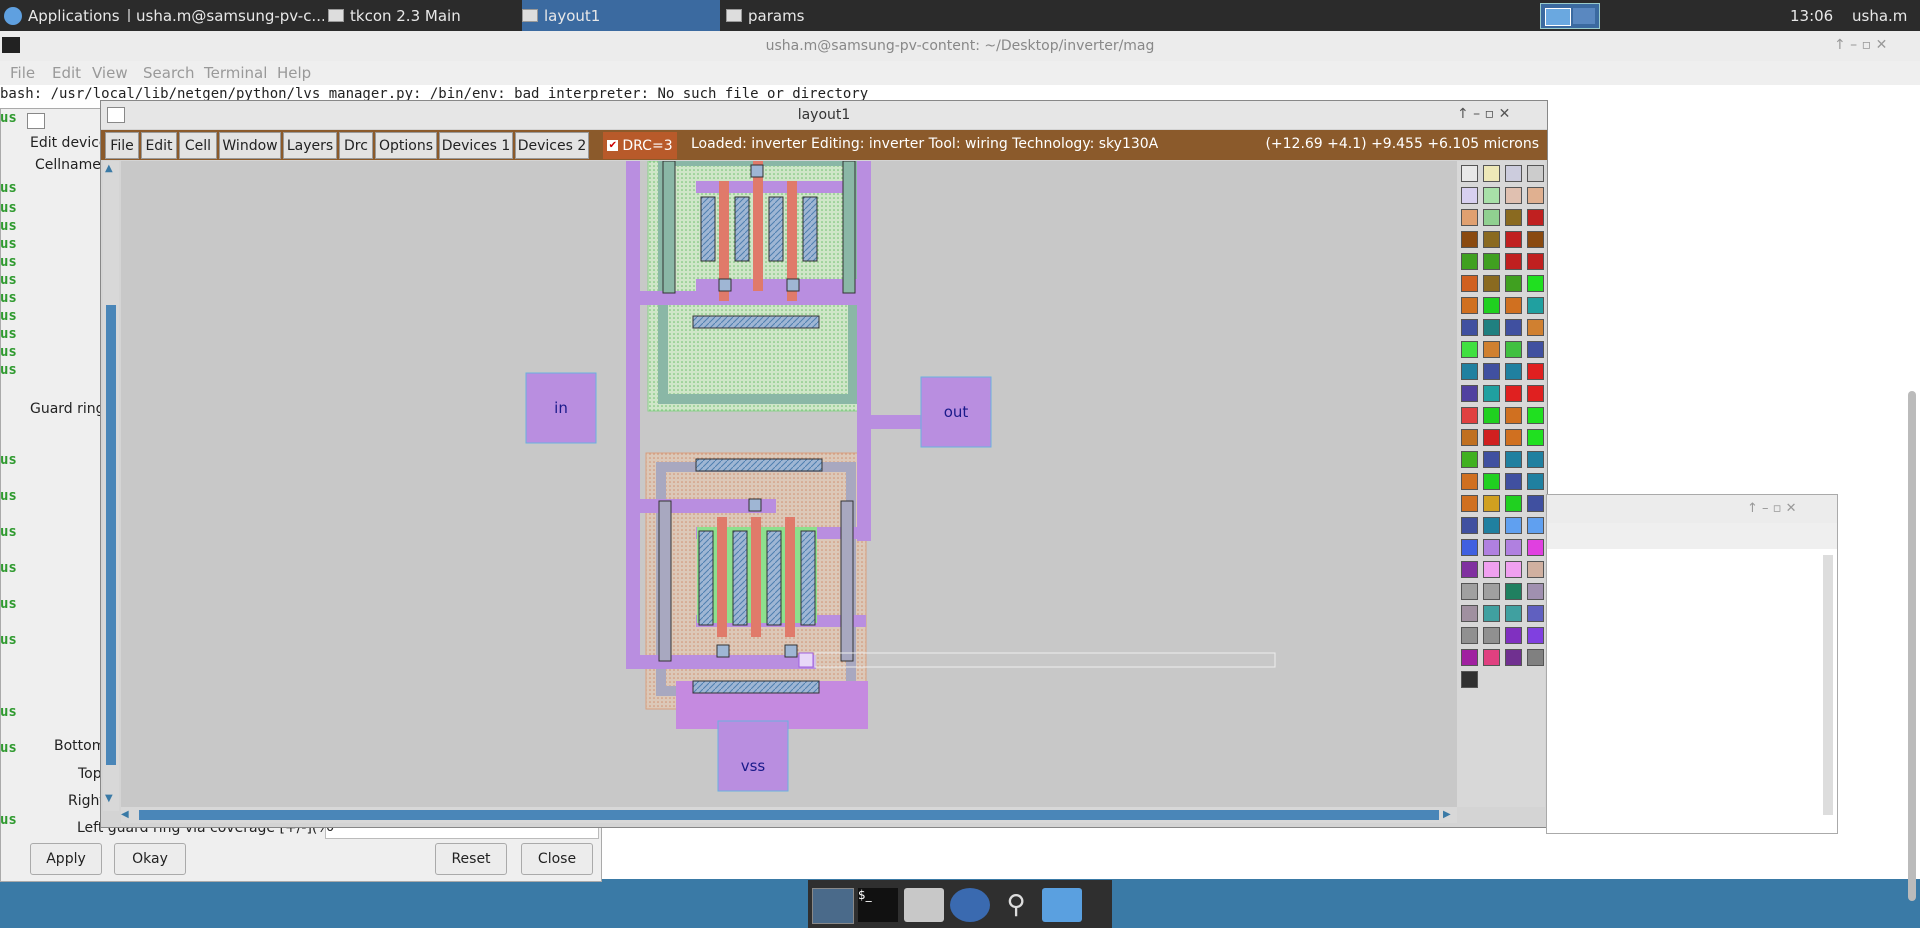  What do you see at coordinates (90, 774) in the screenshot?
I see `top-label: Top` at bounding box center [90, 774].